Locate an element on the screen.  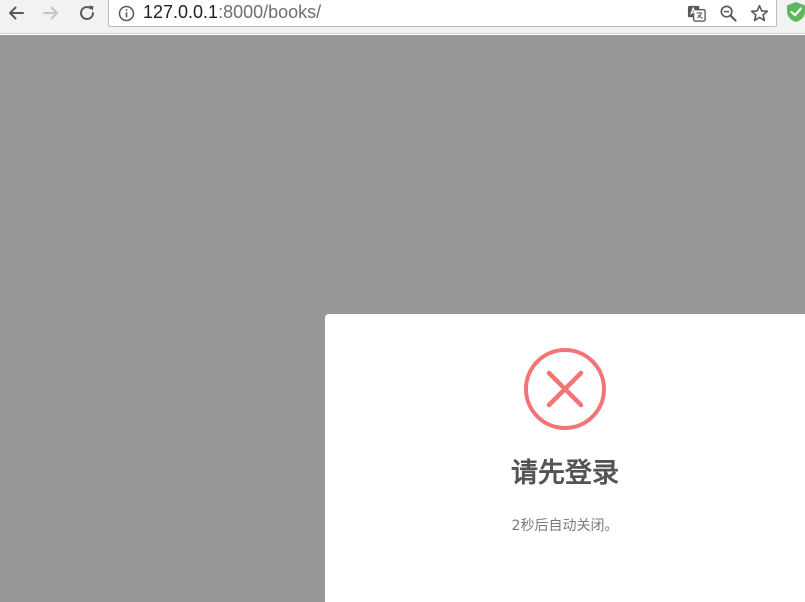
address-bar: 127.0.0.1:8000/books/ is located at coordinates (442, 13).